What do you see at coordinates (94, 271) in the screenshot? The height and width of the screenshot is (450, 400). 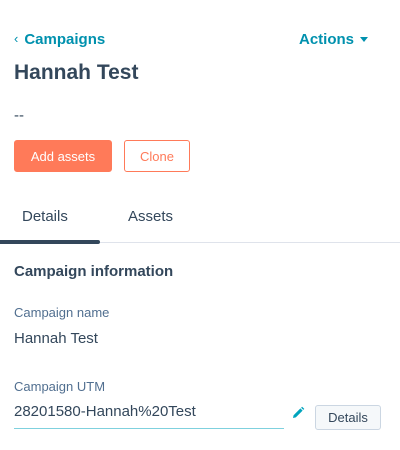 I see `section-title: Campaign information` at bounding box center [94, 271].